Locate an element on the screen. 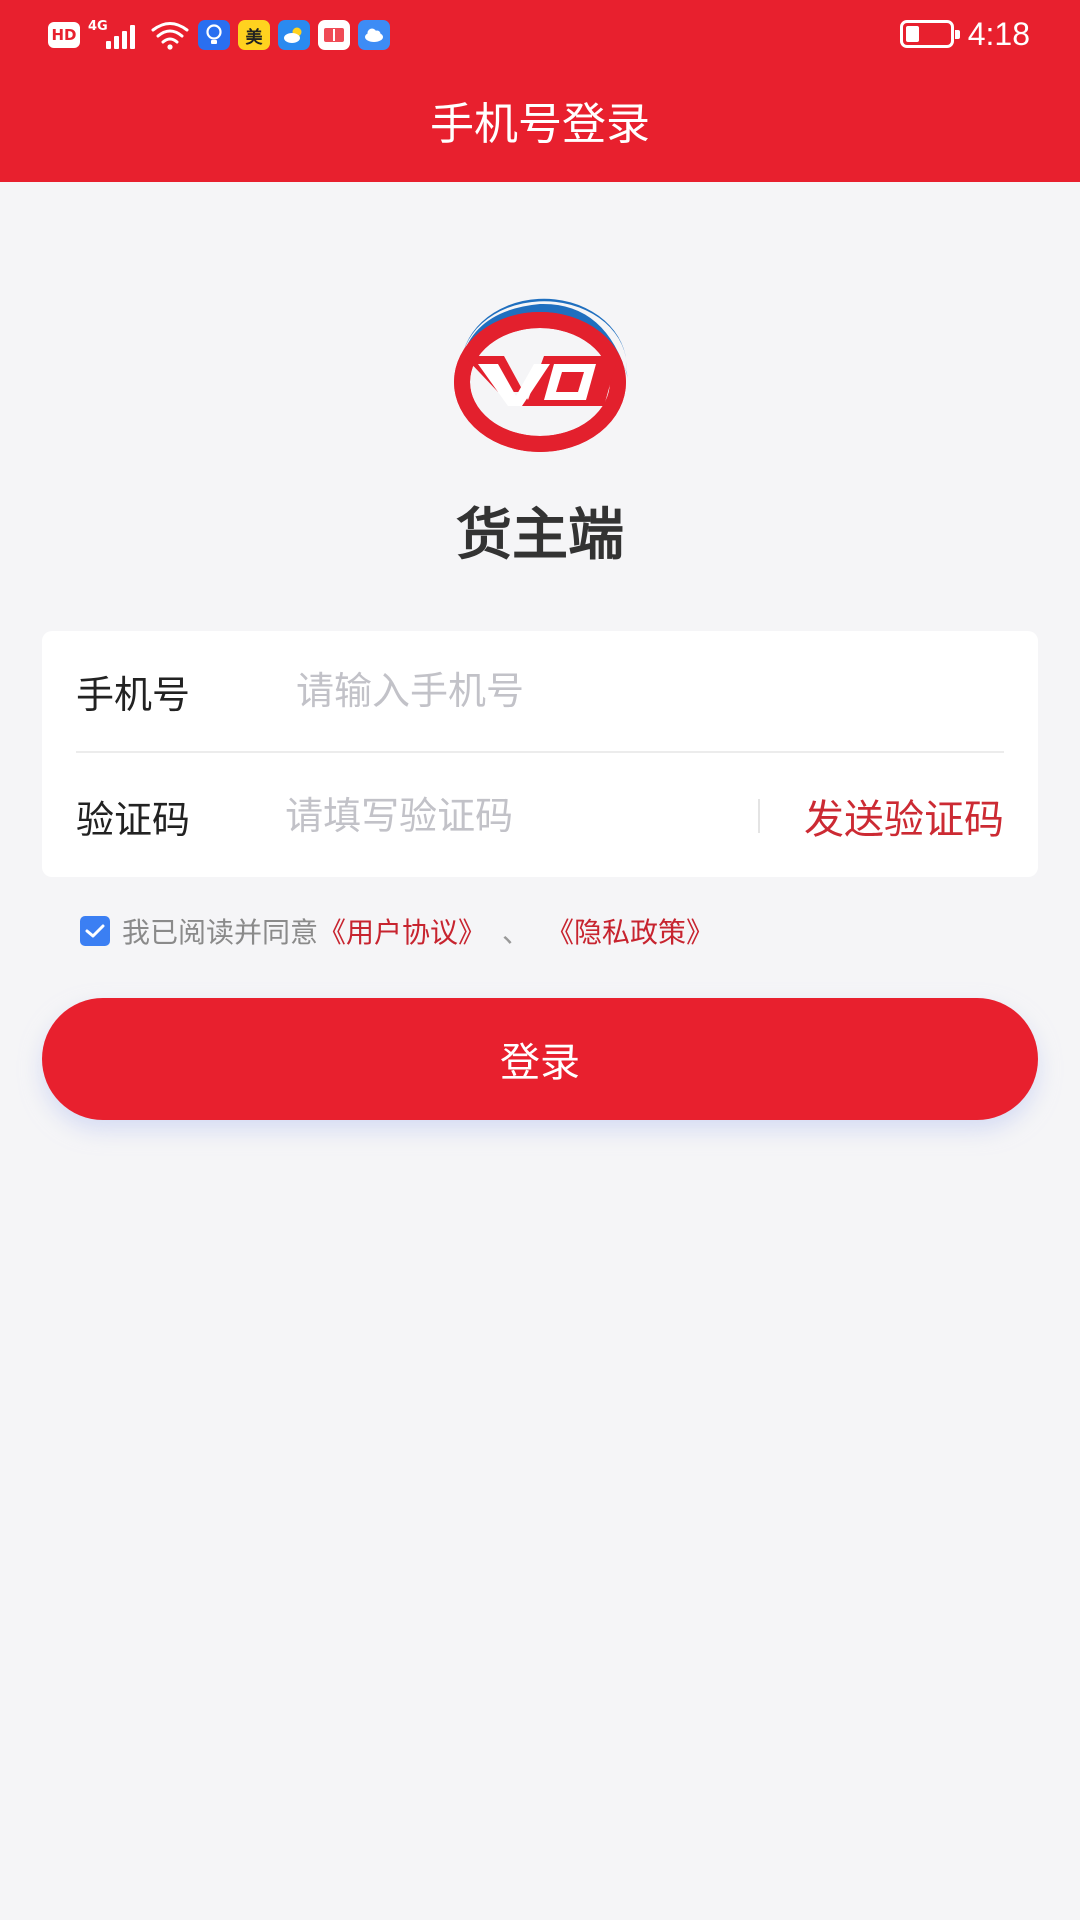 The height and width of the screenshot is (1920, 1080). code-divider is located at coordinates (759, 816).